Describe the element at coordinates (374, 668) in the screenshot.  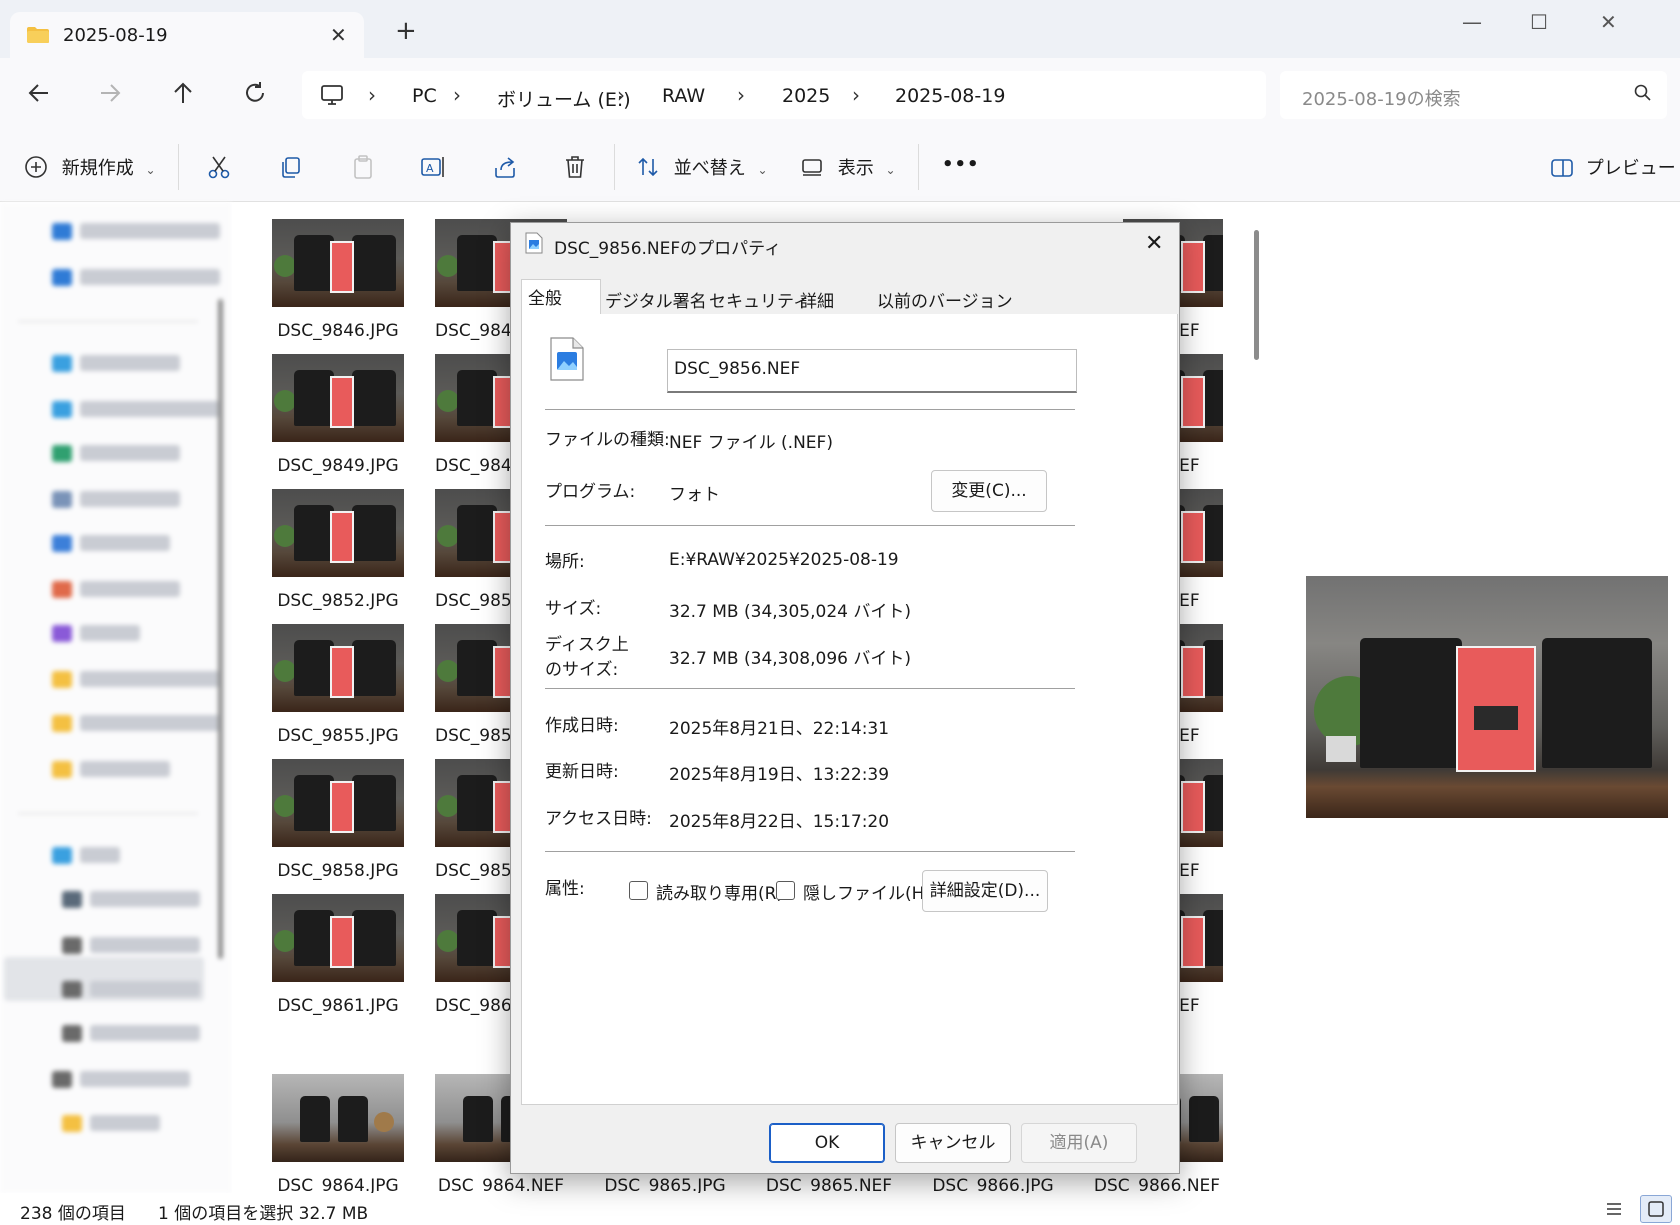
I see `device-box-right` at that location.